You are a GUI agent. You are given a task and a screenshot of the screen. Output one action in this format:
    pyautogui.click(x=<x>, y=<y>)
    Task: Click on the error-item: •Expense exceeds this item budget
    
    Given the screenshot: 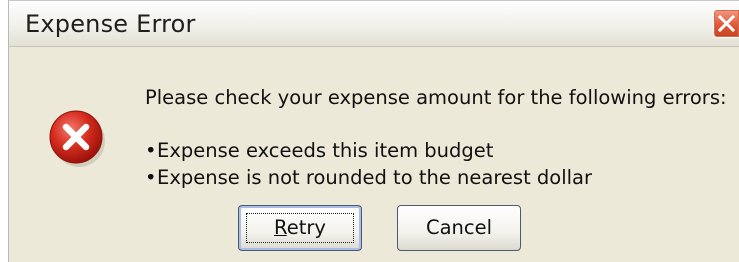 What is the action you would take?
    pyautogui.click(x=368, y=150)
    